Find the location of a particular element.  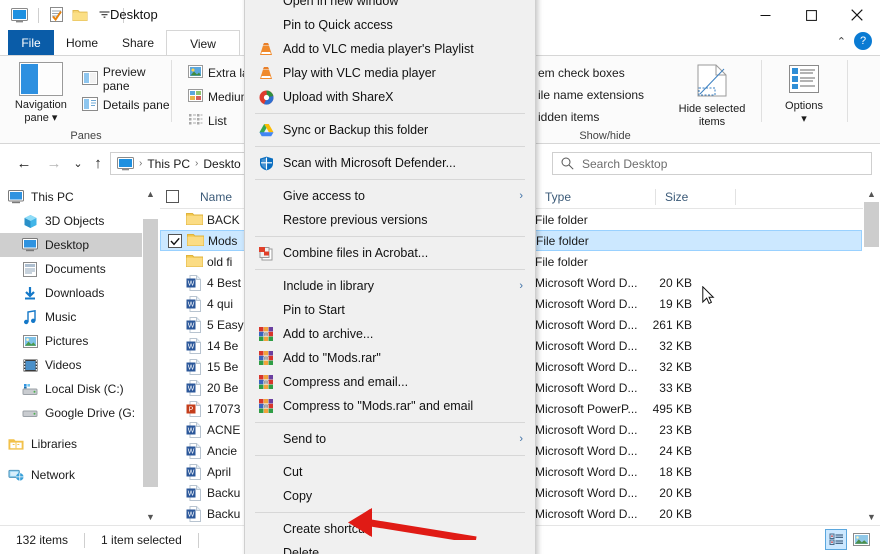

file-name: 17073 is located at coordinates (224, 408).